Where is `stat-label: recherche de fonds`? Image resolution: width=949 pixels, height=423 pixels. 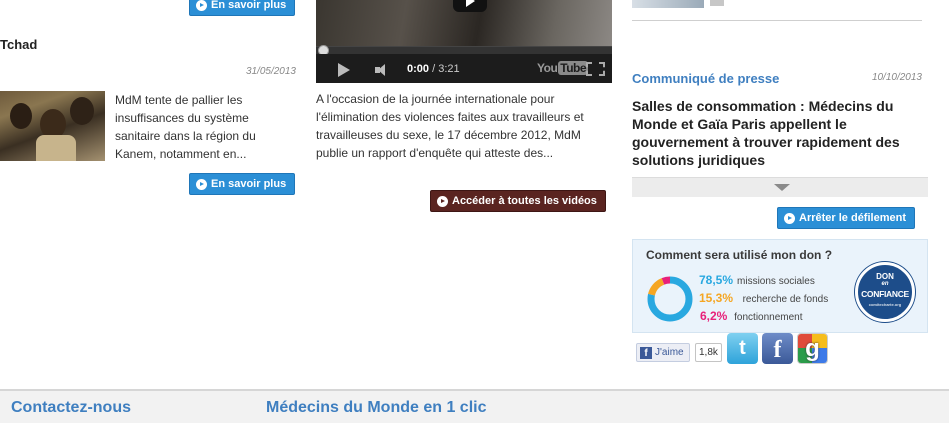
stat-label: recherche de fonds is located at coordinates (785, 299).